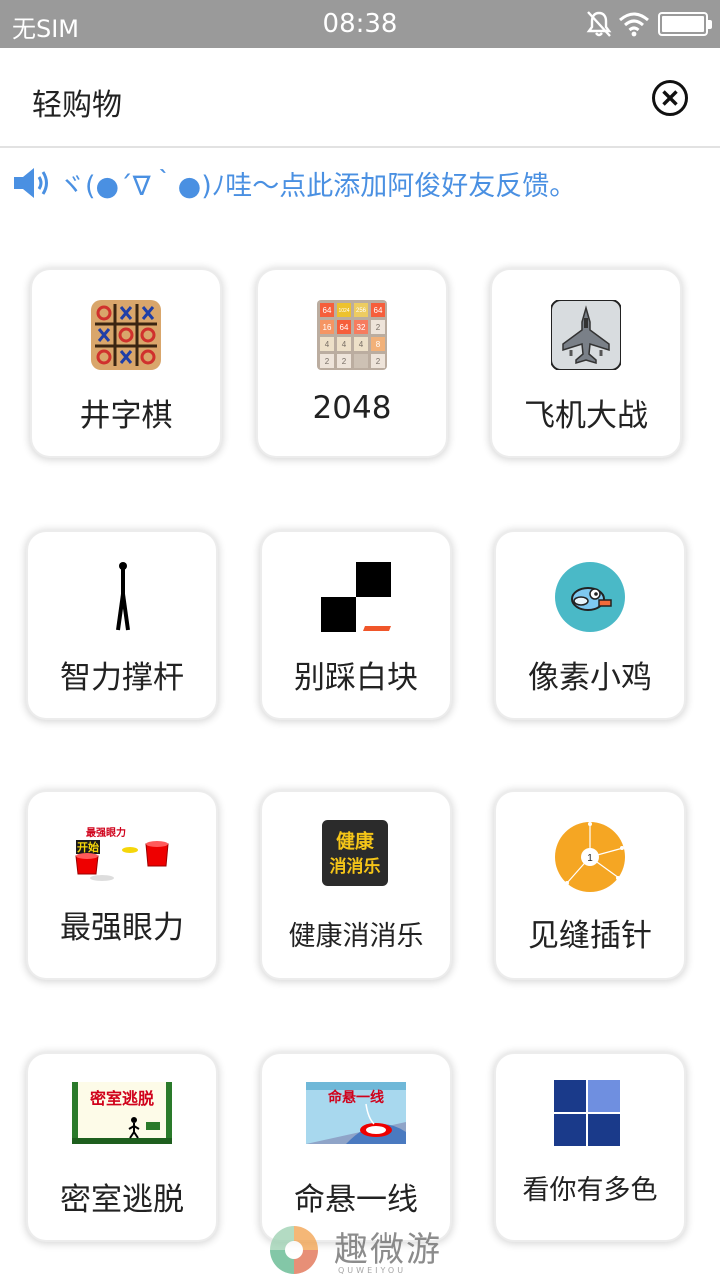  Describe the element at coordinates (388, 1250) in the screenshot. I see `watermark-text: 趣微游` at that location.